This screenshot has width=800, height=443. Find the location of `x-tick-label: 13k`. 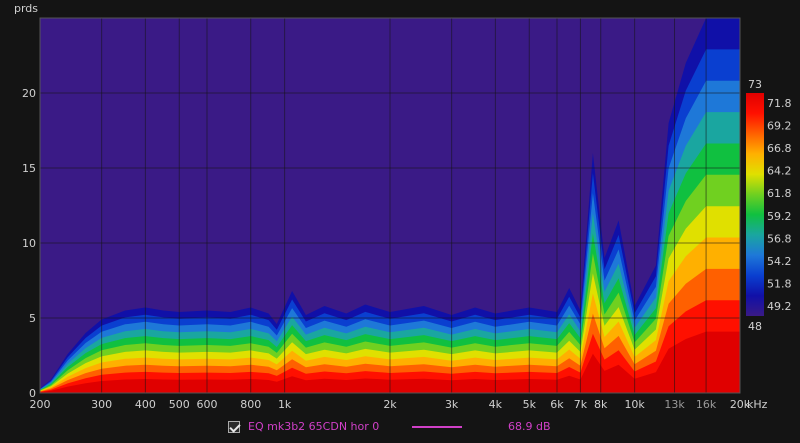

x-tick-label: 13k is located at coordinates (674, 404).